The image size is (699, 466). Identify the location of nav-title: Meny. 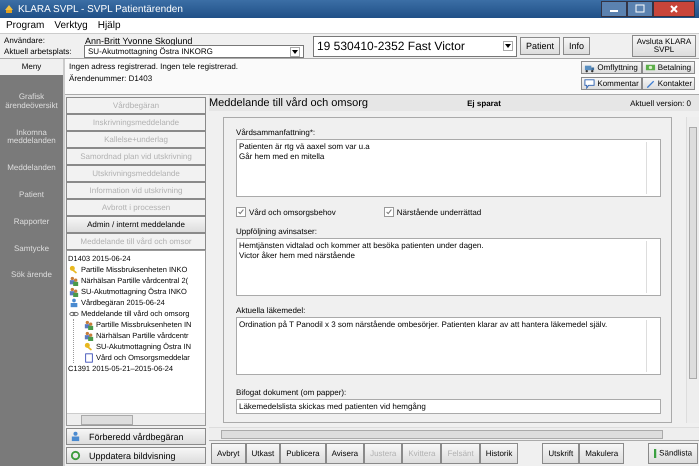
(31, 67).